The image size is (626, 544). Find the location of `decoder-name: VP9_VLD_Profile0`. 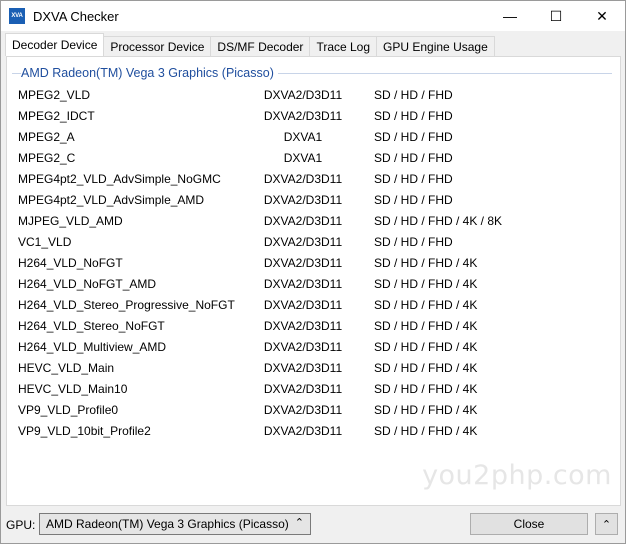

decoder-name: VP9_VLD_Profile0 is located at coordinates (68, 409).